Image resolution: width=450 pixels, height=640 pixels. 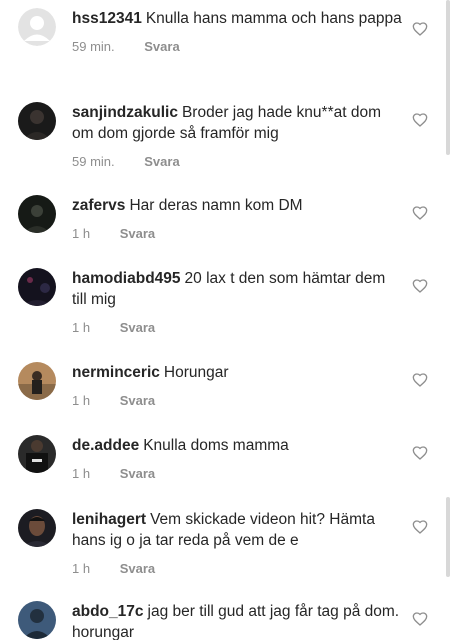 What do you see at coordinates (216, 205) in the screenshot?
I see `comment-text: Har deras namn kom DM` at bounding box center [216, 205].